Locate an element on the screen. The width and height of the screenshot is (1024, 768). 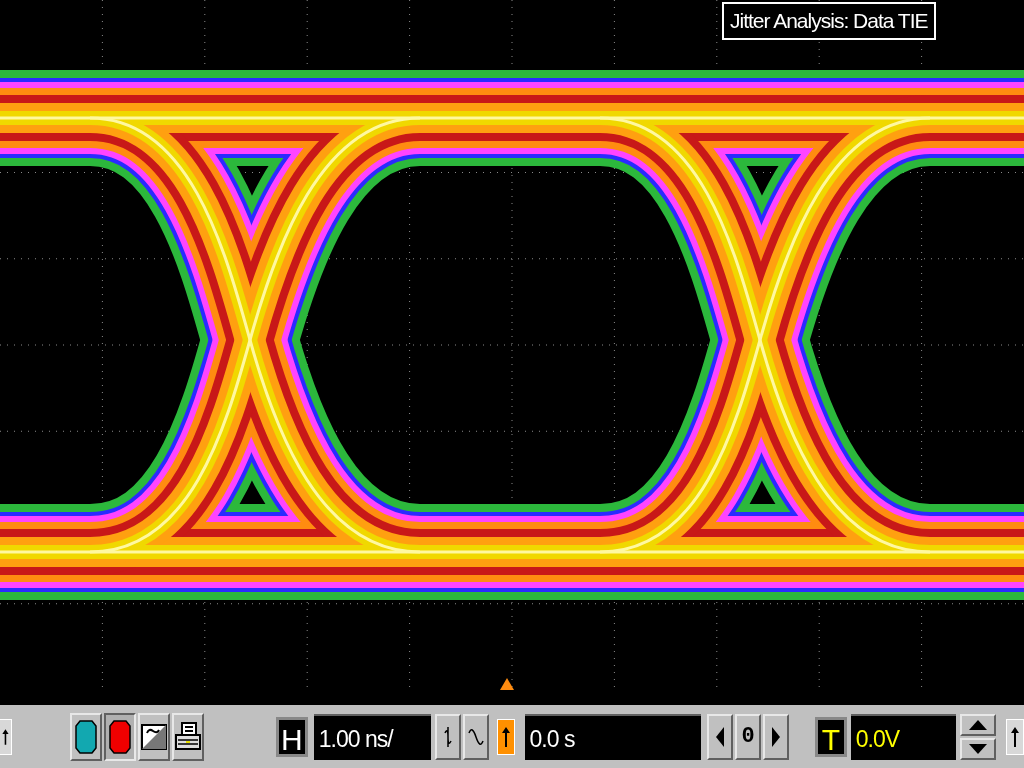
edge-button is located at coordinates (448, 736).